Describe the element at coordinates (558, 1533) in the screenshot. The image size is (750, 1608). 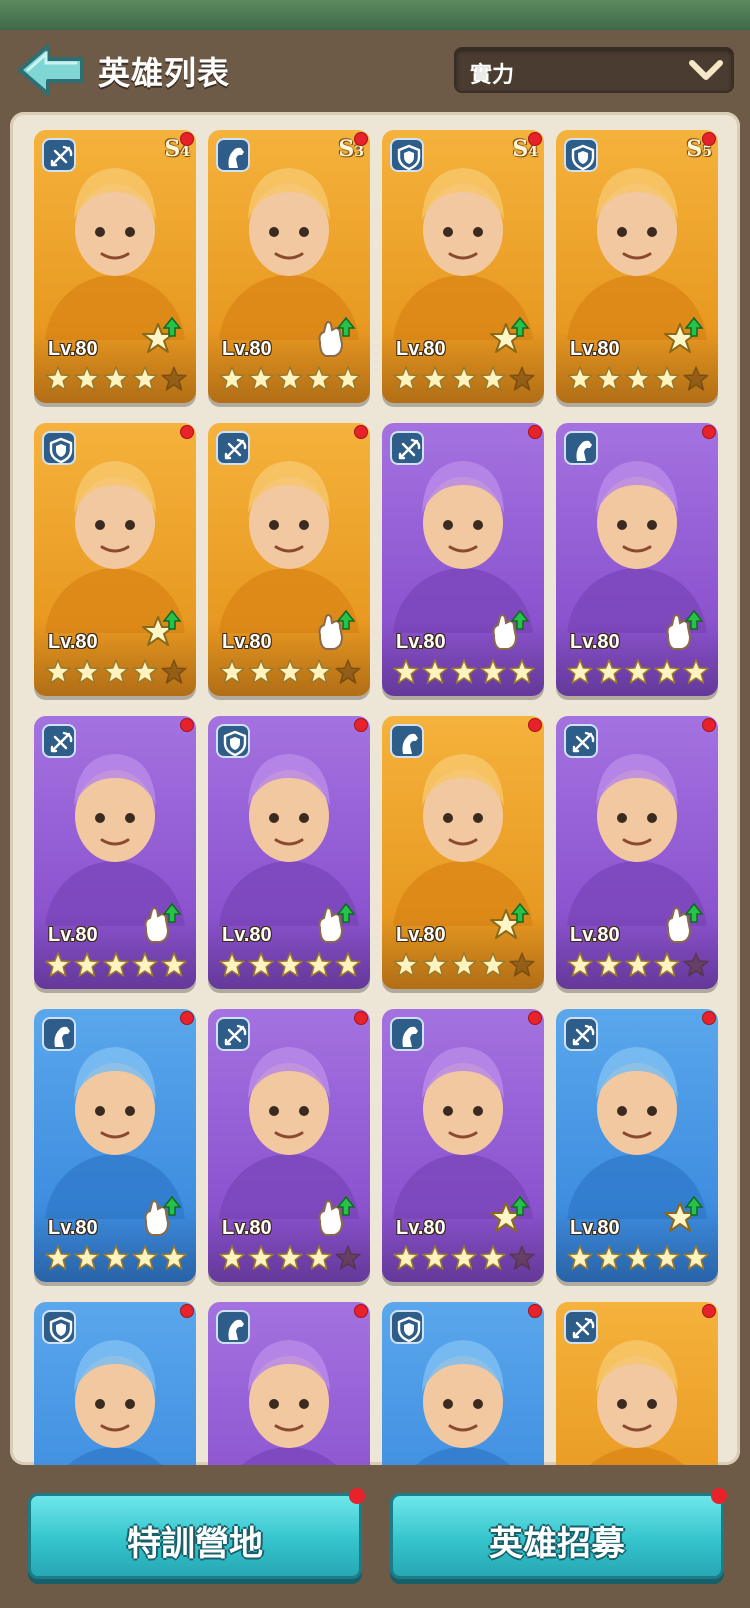
I see `hero-recruit-button: 英雄招募` at that location.